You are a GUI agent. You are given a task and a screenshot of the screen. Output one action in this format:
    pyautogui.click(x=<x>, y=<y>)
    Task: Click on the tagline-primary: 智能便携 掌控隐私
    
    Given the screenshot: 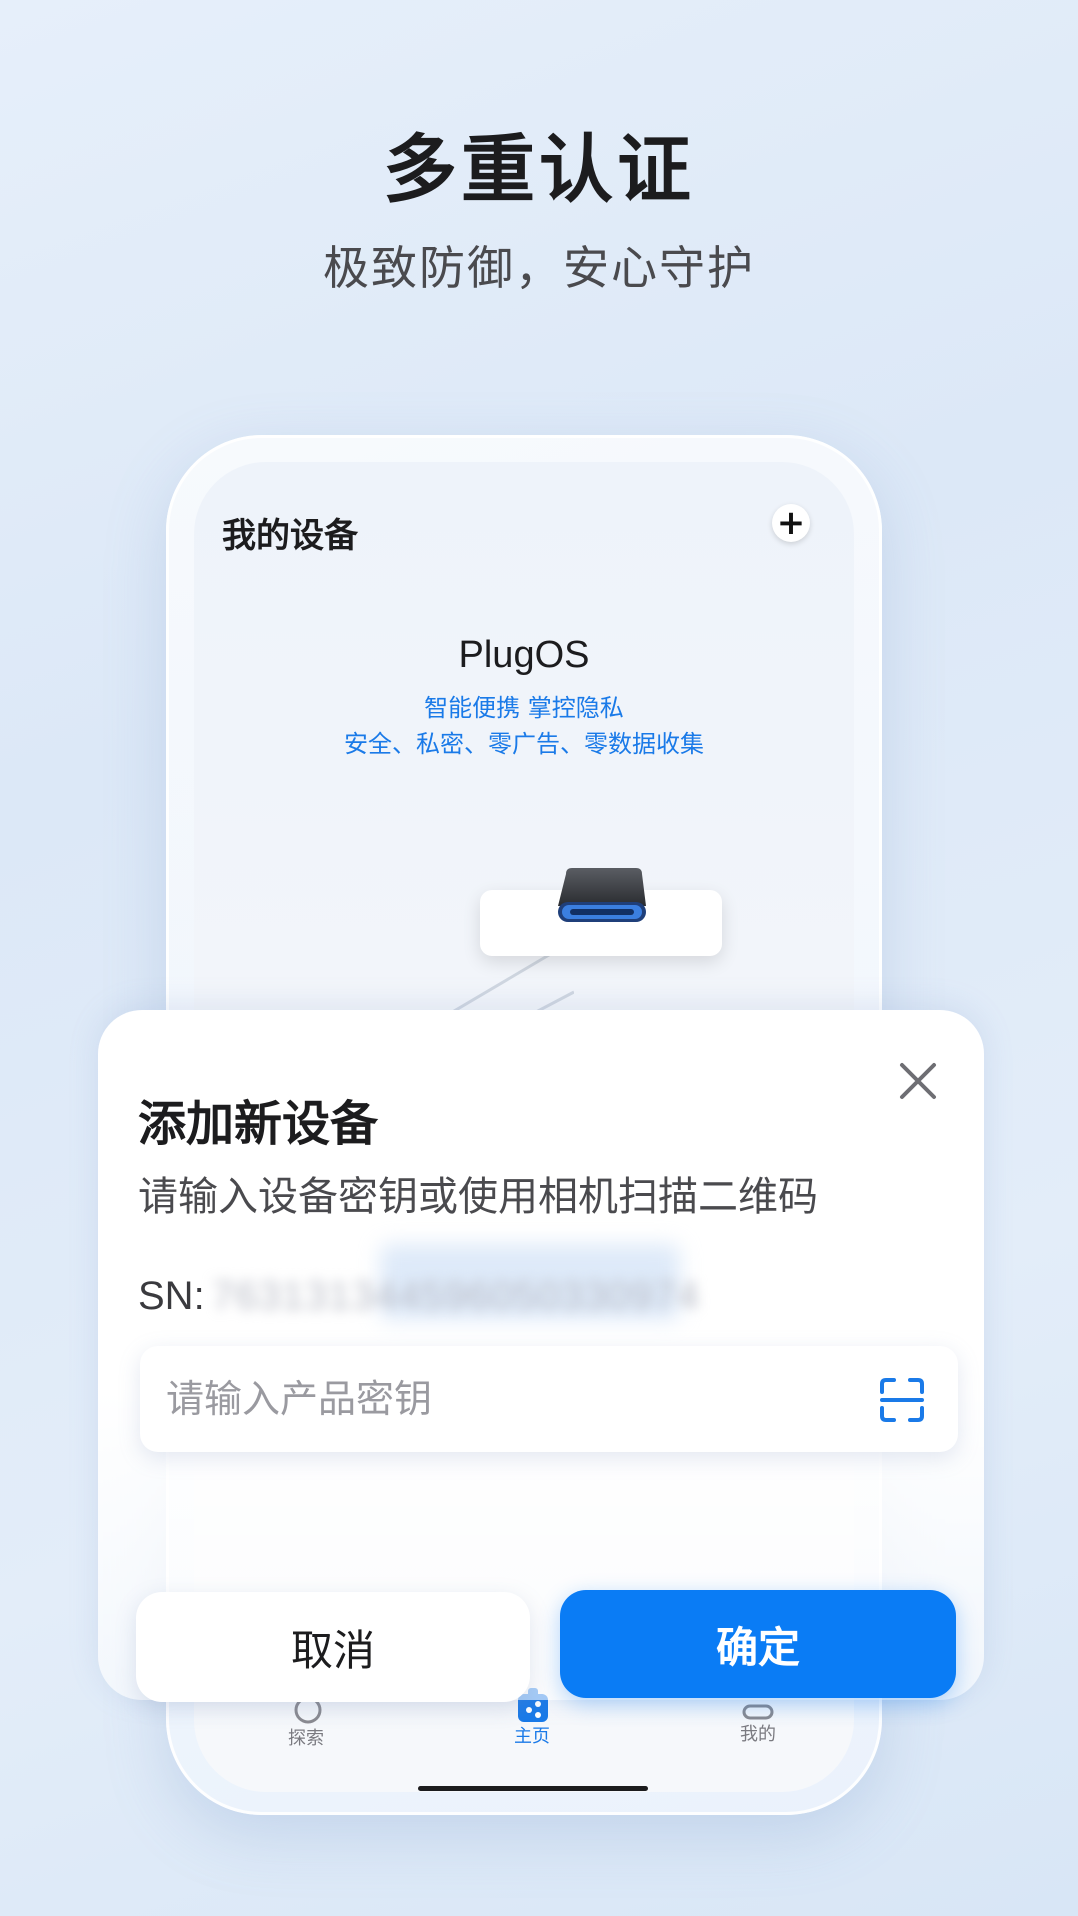 What is the action you would take?
    pyautogui.click(x=524, y=708)
    